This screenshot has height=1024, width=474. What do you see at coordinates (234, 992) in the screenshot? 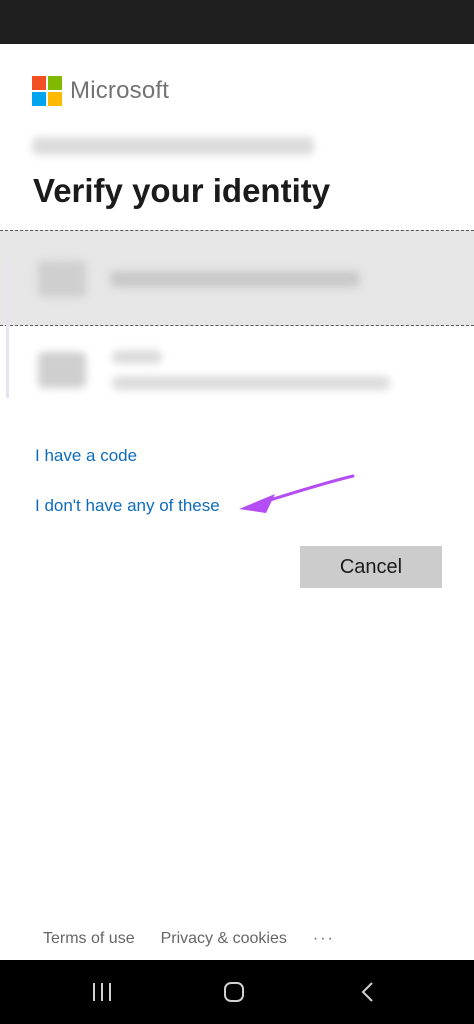
I see `home-icon` at bounding box center [234, 992].